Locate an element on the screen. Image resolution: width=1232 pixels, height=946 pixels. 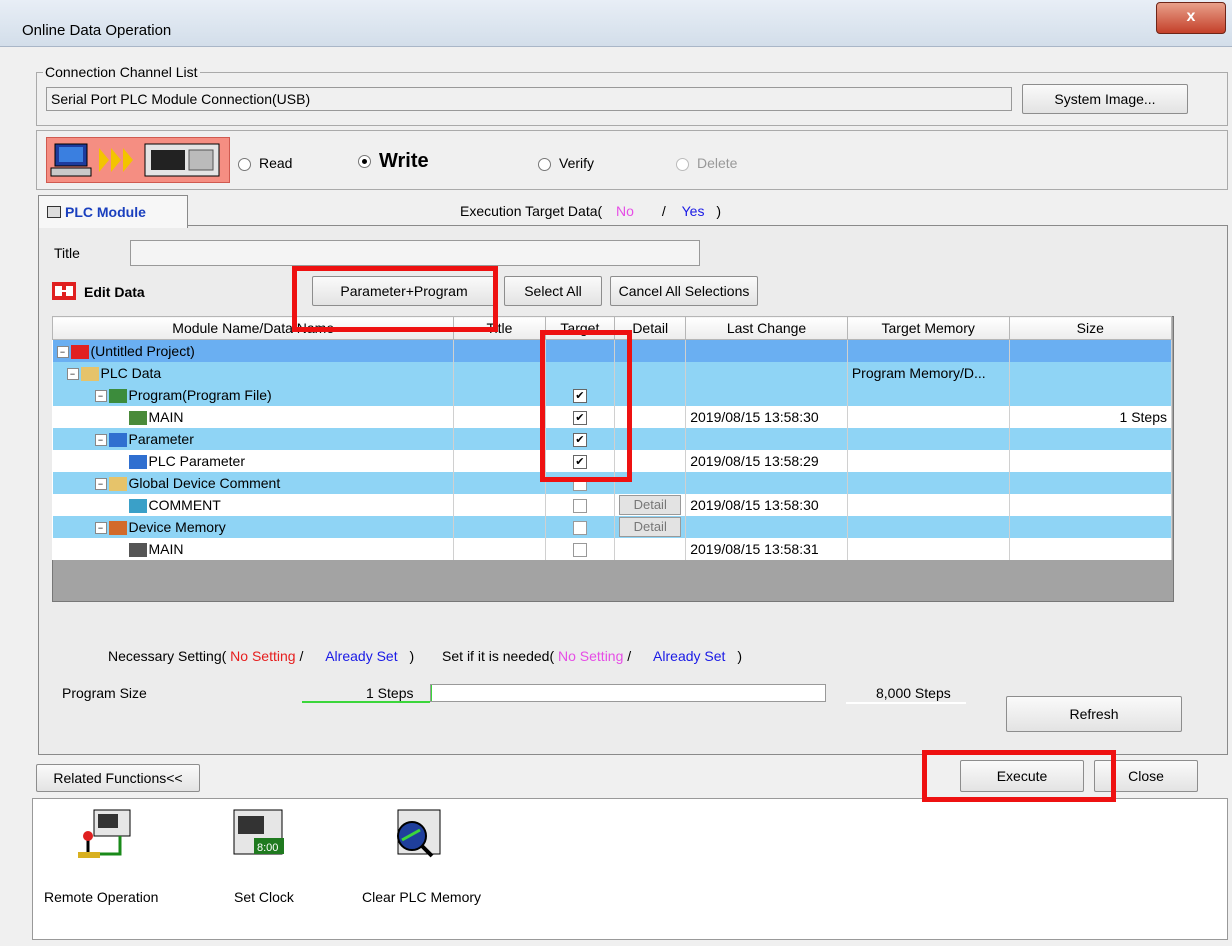
related-functions-button: Related Functions<< is located at coordinates (118, 778).